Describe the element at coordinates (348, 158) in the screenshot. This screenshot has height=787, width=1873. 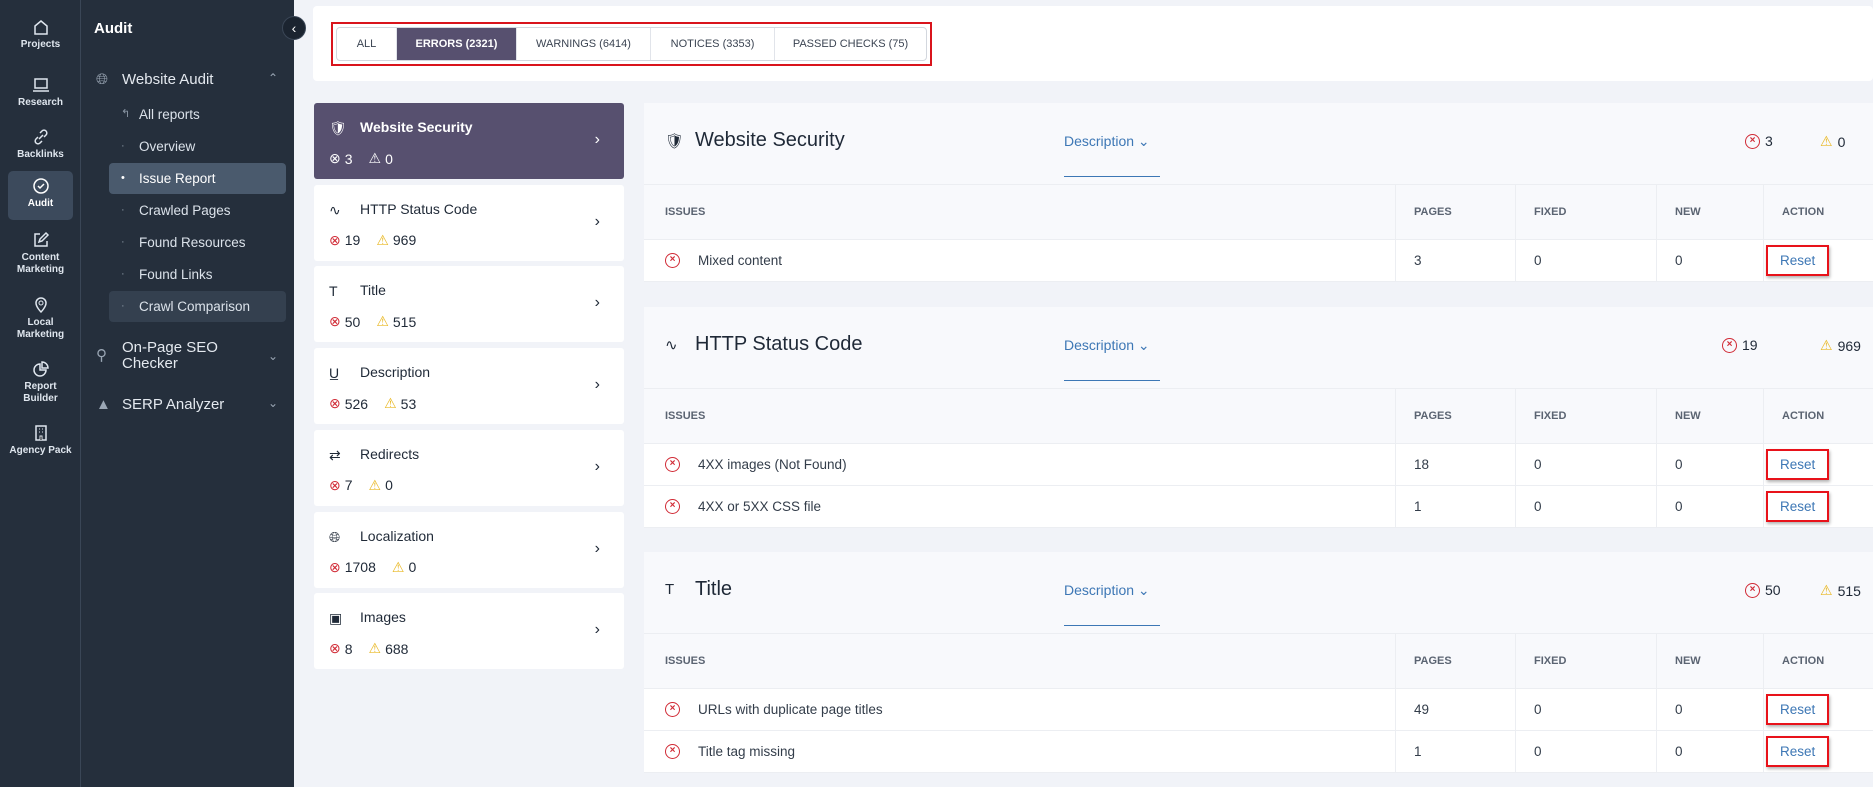
I see `error-count: 3` at that location.